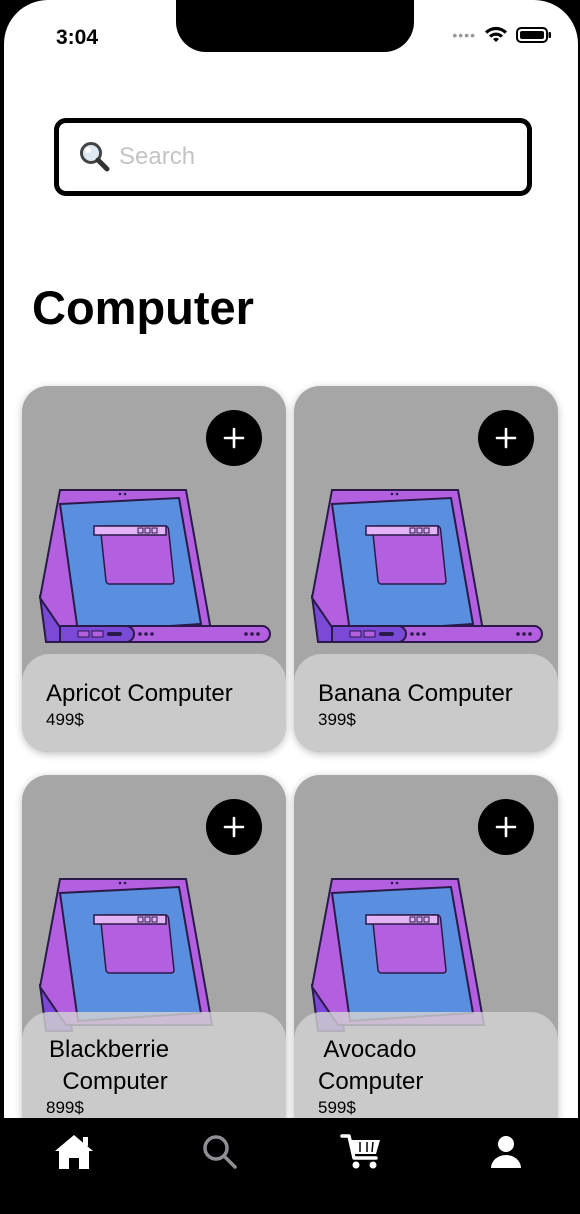 The image size is (580, 1214). Describe the element at coordinates (337, 719) in the screenshot. I see `product-price: 399$` at that location.